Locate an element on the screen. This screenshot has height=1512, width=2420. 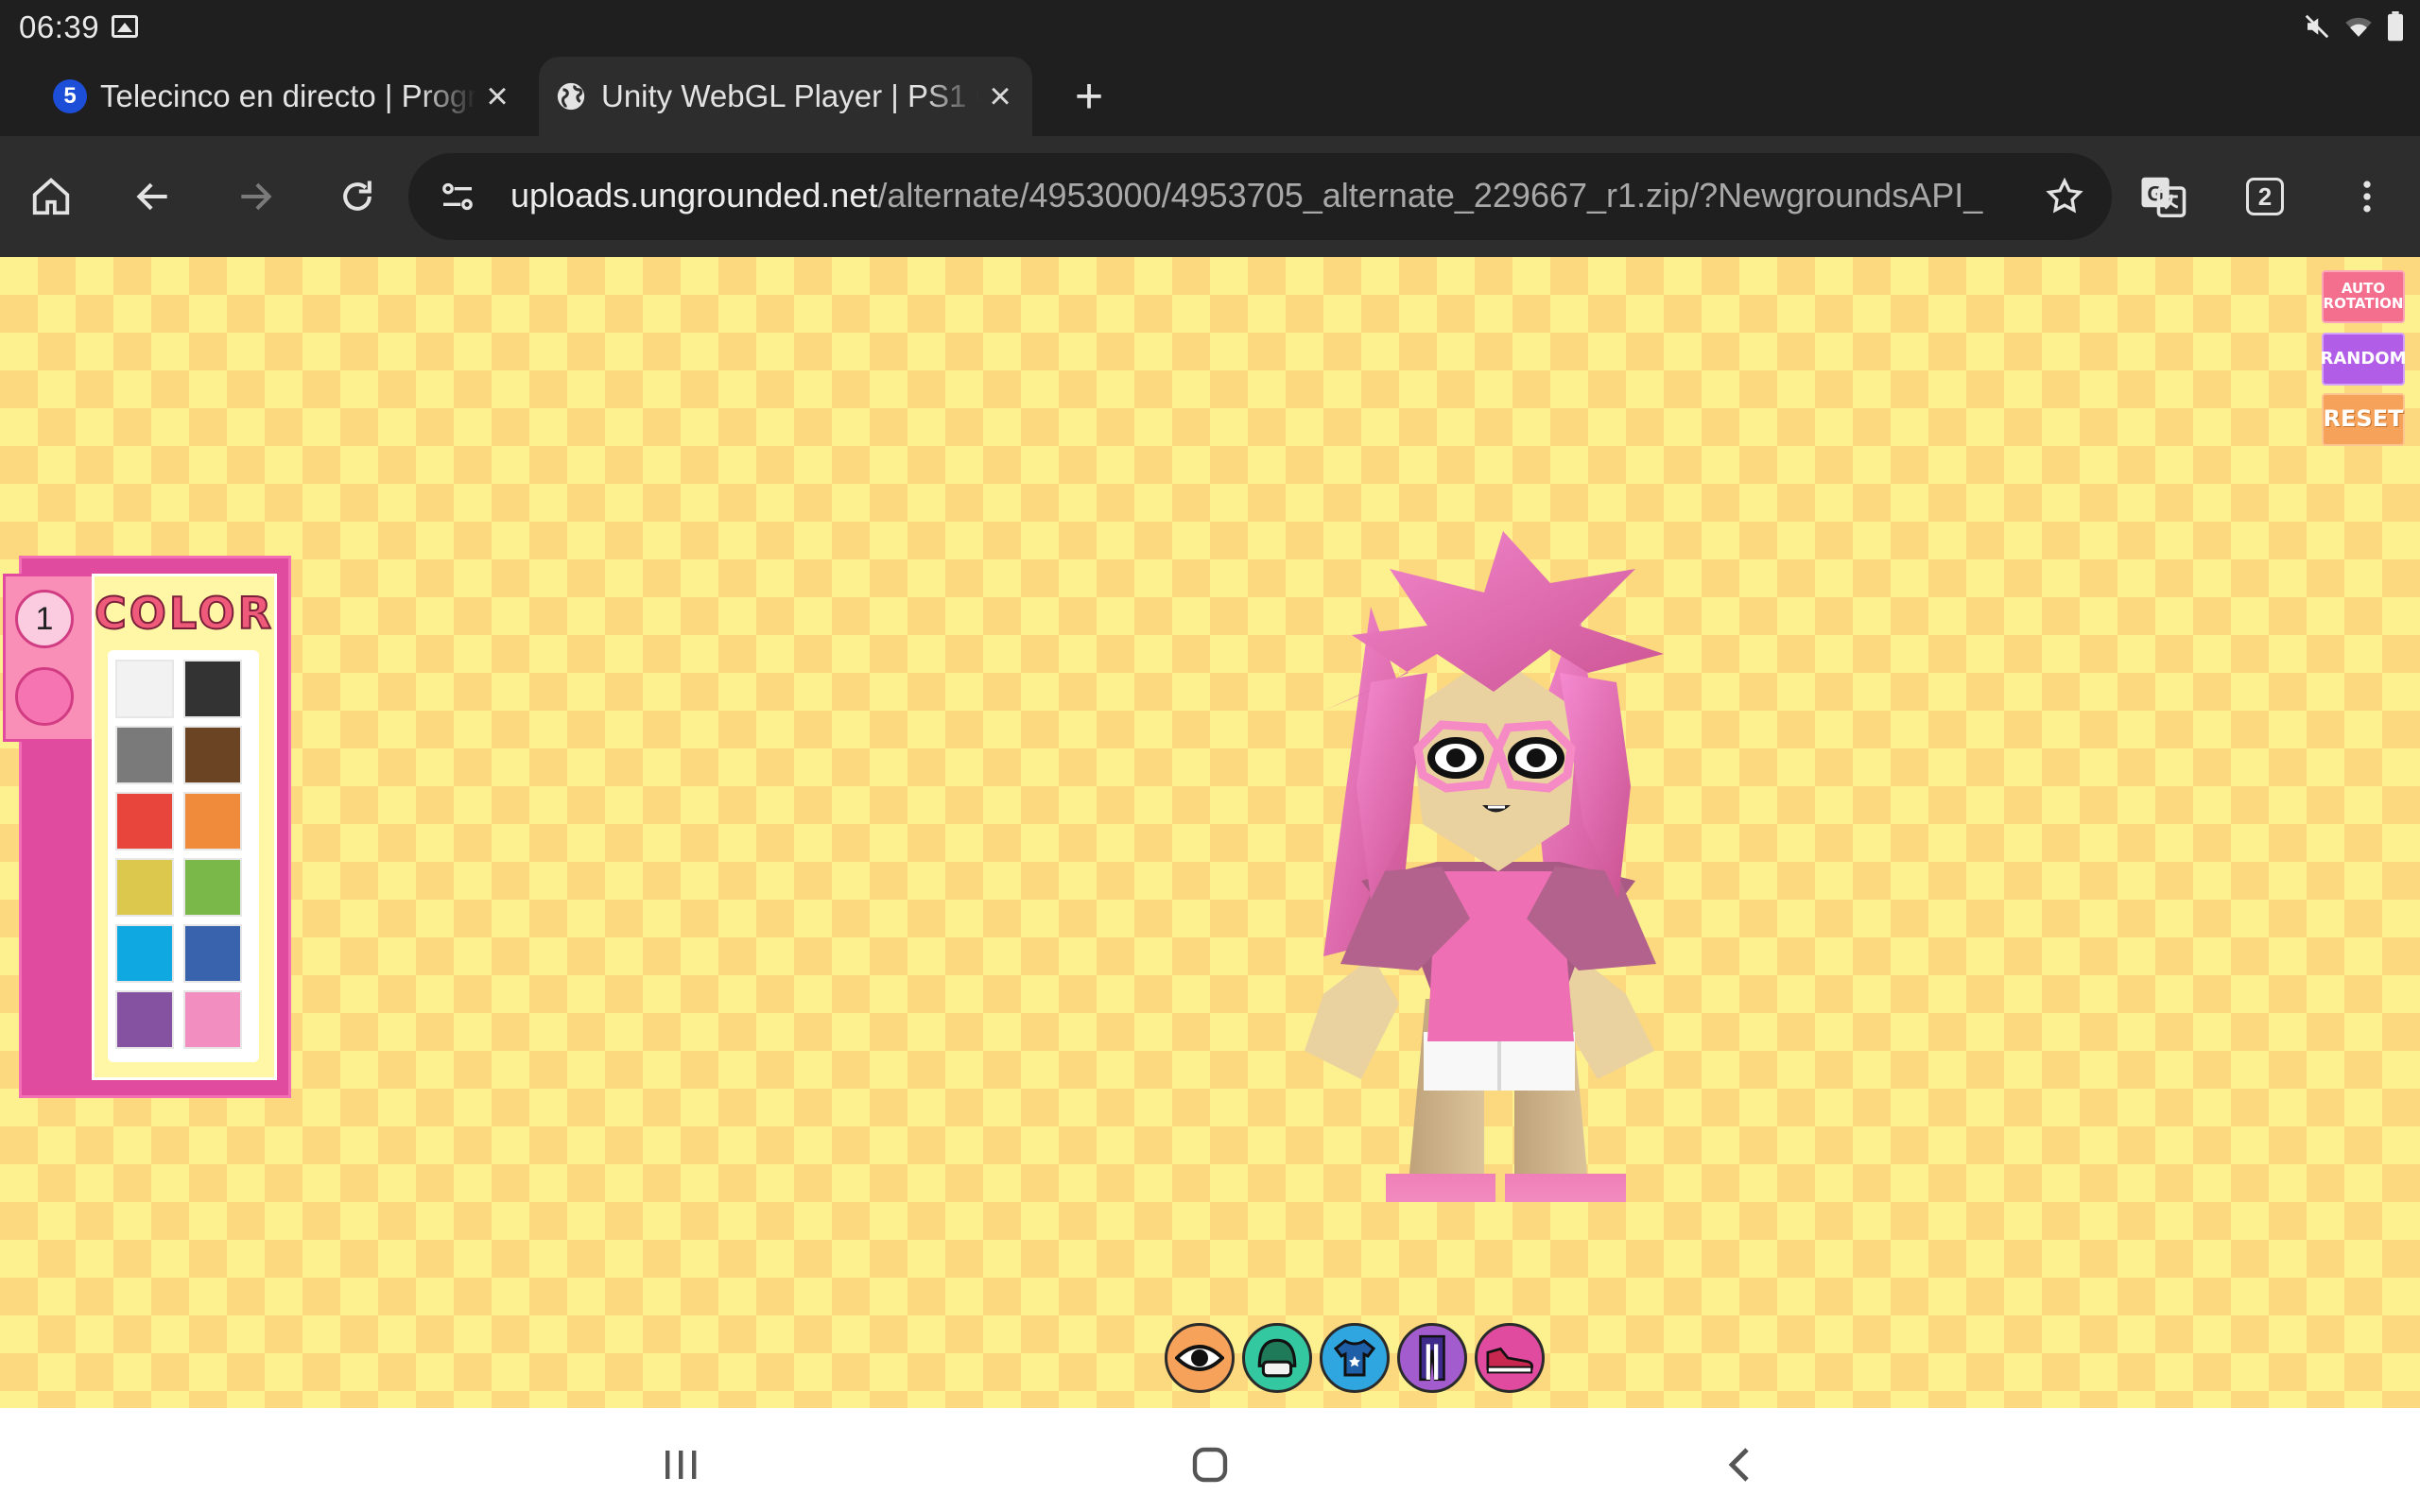
category-bar is located at coordinates (1355, 1358).